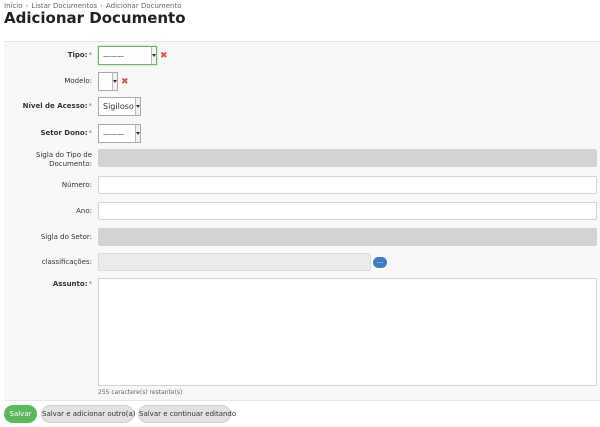 This screenshot has width=600, height=427. I want to click on form-row-ano: Ano:, so click(302, 211).